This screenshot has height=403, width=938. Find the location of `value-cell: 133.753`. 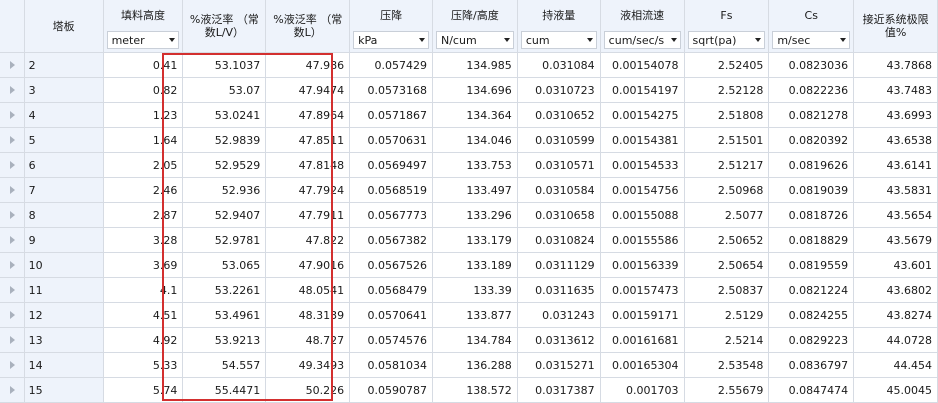

value-cell: 133.753 is located at coordinates (475, 165).